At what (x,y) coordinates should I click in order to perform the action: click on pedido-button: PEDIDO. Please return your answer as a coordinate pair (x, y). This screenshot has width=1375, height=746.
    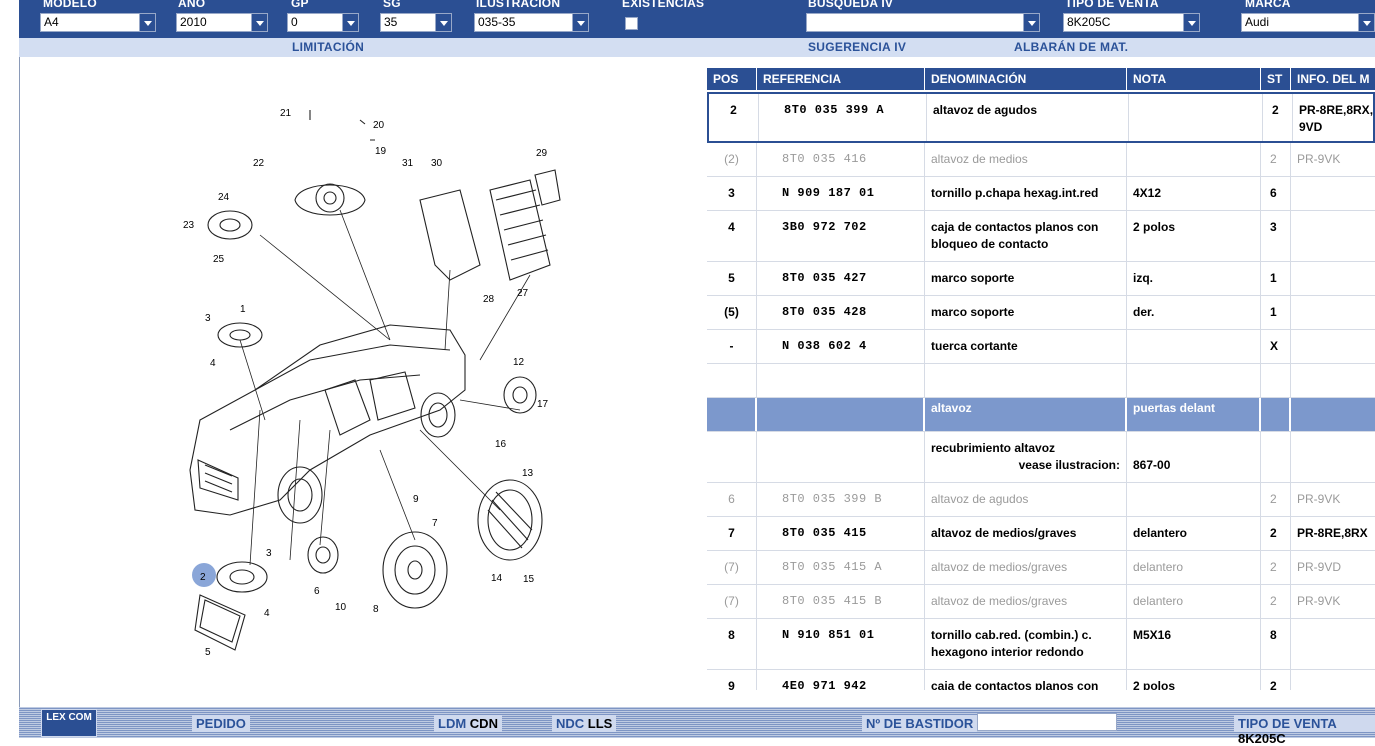
    Looking at the image, I should click on (221, 723).